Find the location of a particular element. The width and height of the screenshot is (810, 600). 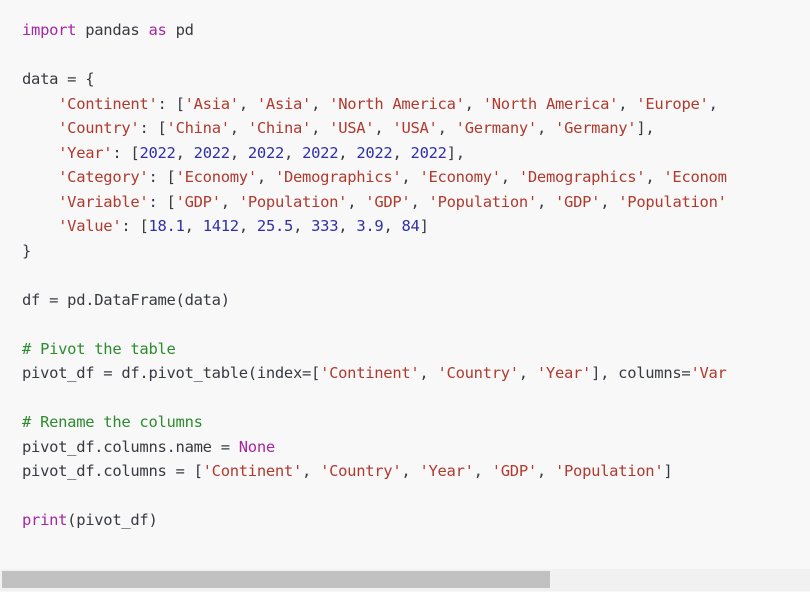

code-token: (pivot_df) is located at coordinates (112, 520).